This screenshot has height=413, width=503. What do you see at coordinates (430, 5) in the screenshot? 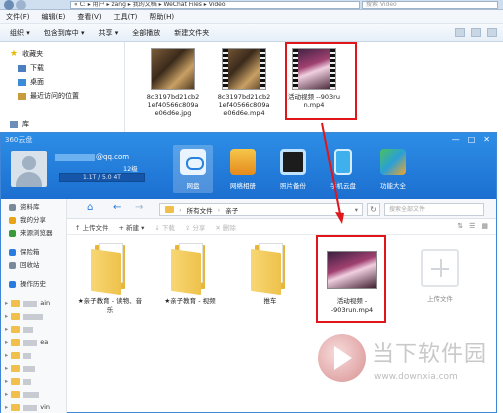
I see `explorer-search-input: 搜索 Video` at bounding box center [430, 5].